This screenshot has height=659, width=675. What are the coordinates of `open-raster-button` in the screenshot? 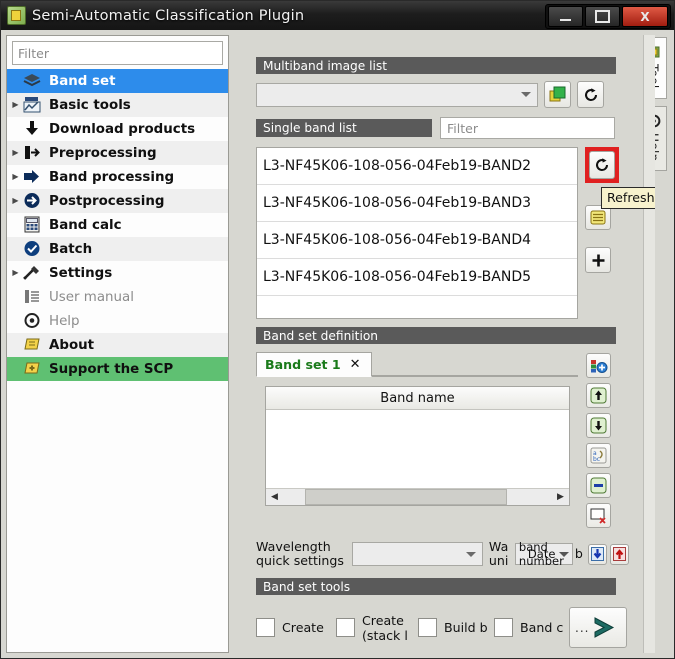 It's located at (557, 94).